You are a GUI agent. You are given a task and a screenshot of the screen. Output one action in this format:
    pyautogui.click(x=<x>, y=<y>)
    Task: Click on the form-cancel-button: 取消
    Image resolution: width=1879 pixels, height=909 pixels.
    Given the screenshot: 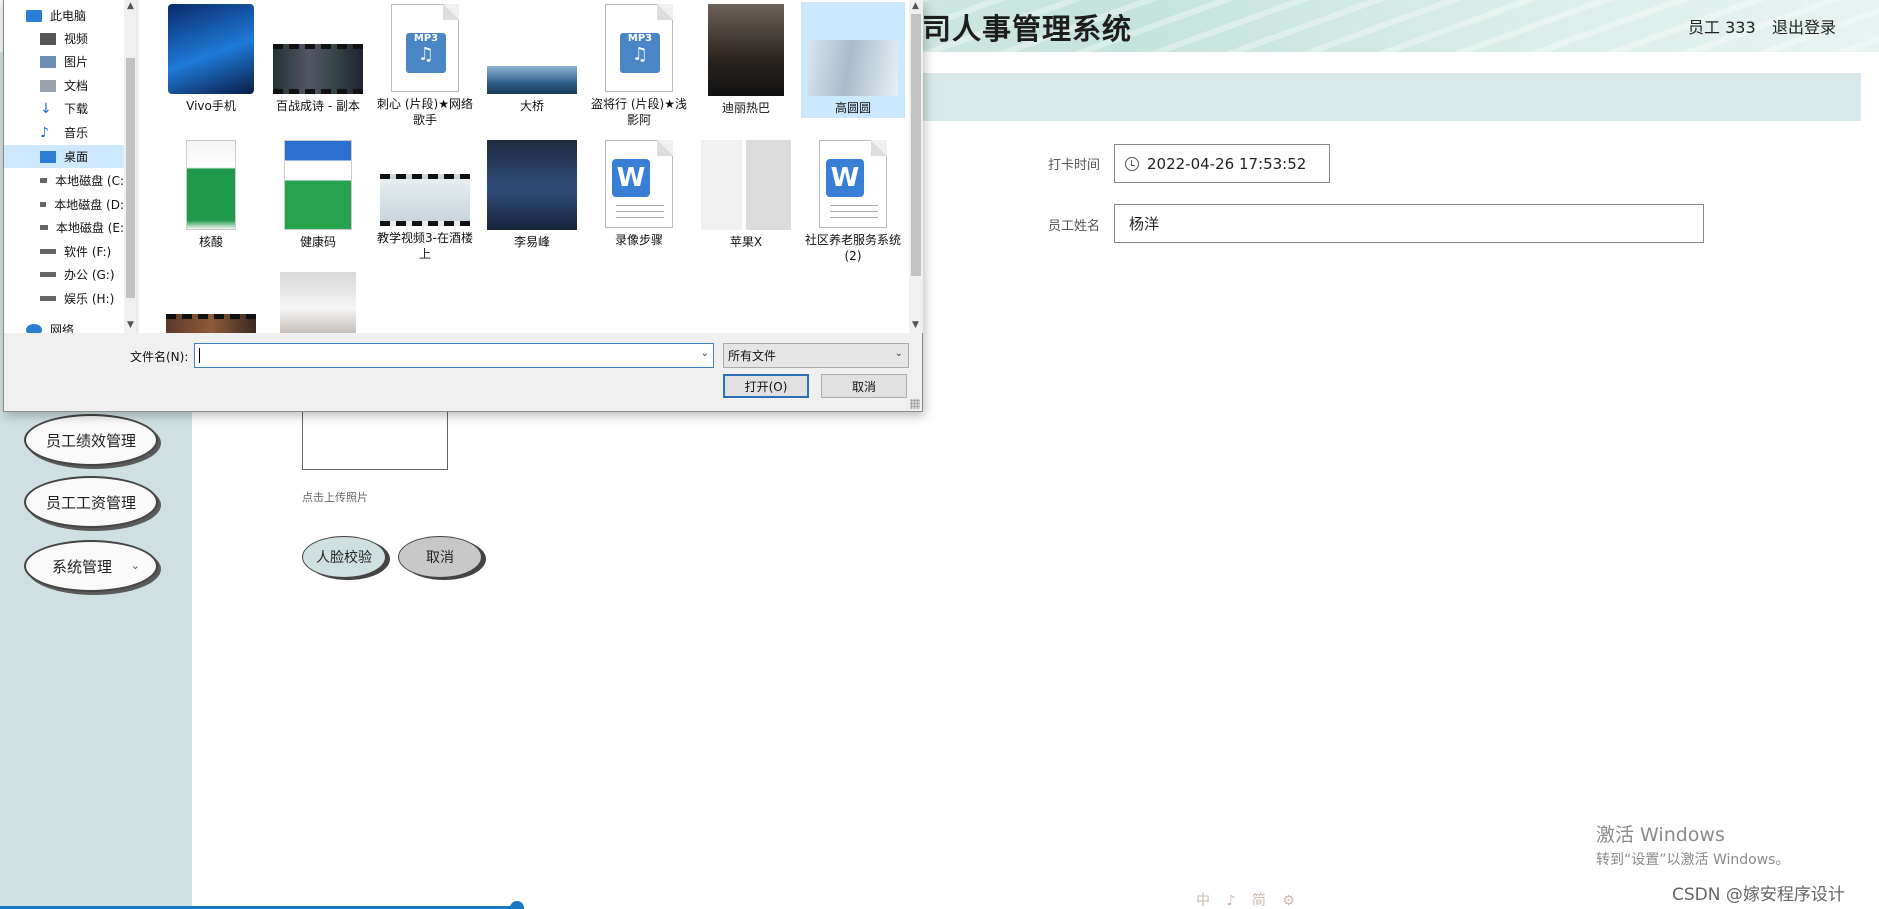 What is the action you would take?
    pyautogui.click(x=440, y=557)
    